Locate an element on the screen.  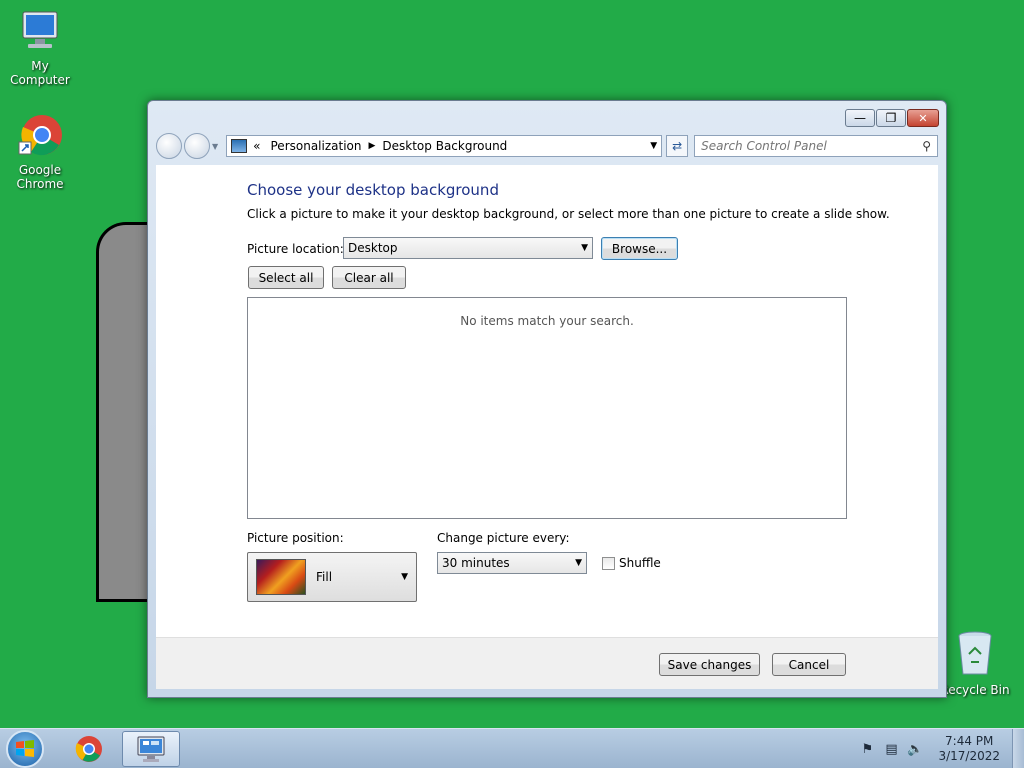
taskbar-control-panel-button is located at coordinates (151, 749).